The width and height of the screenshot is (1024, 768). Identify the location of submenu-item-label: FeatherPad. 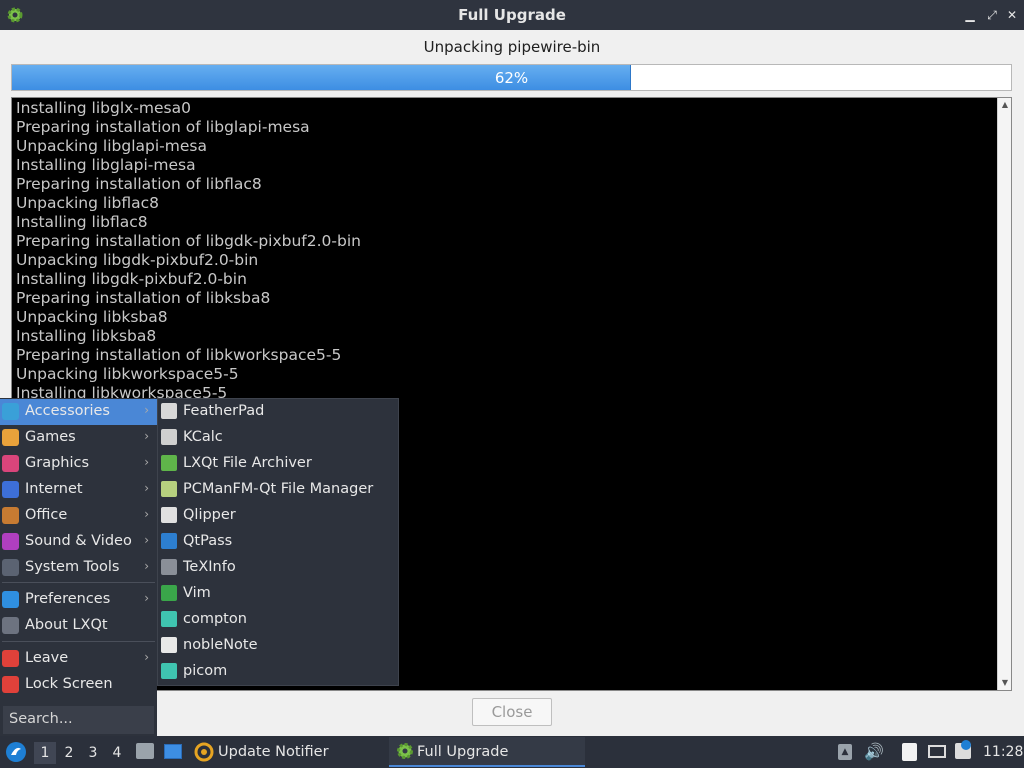
(224, 411).